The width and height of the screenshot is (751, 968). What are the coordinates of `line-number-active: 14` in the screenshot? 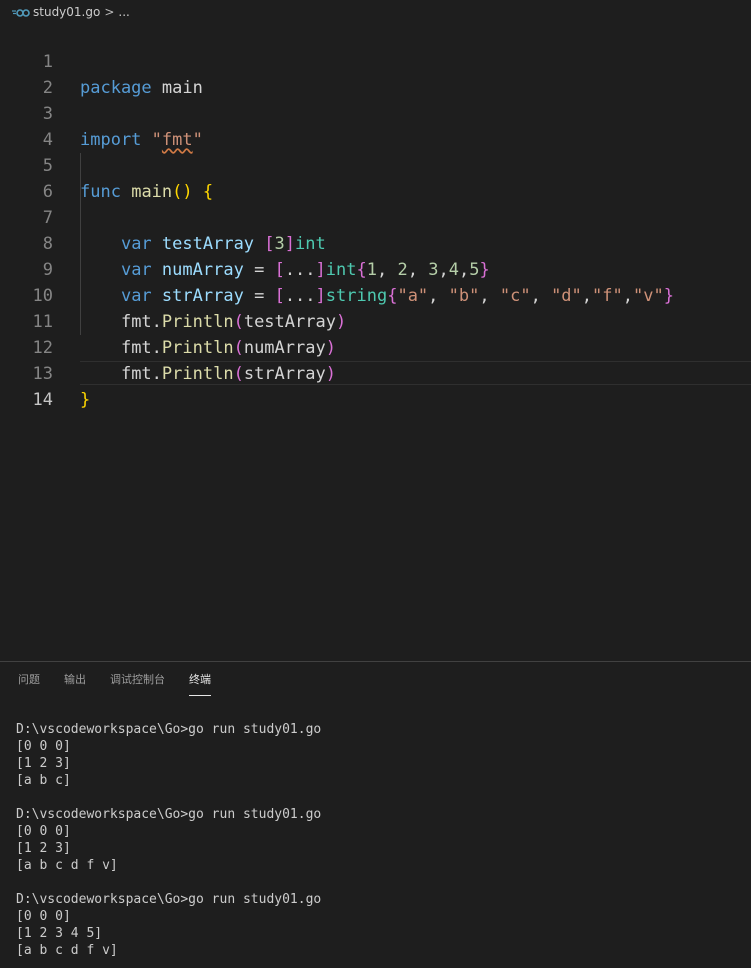 It's located at (42, 400).